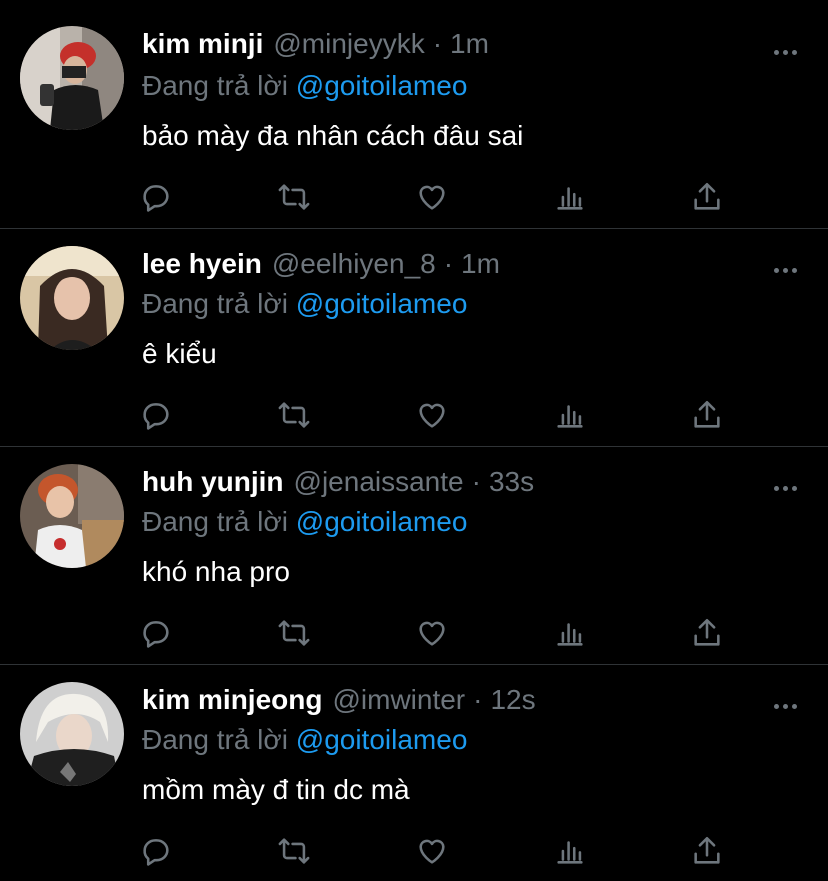 The height and width of the screenshot is (881, 828). I want to click on tweet-text: bảo mày đa nhân cách đâu sai, so click(333, 135).